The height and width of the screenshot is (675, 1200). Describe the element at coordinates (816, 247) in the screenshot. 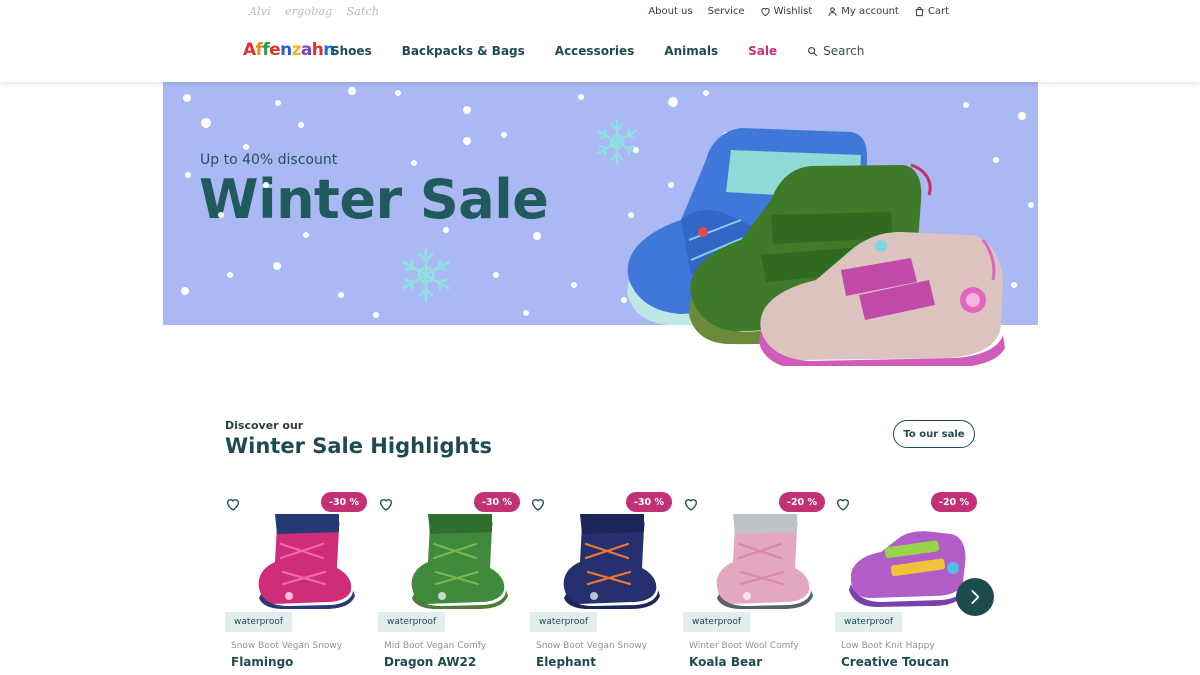

I see `hero-boots-image` at that location.